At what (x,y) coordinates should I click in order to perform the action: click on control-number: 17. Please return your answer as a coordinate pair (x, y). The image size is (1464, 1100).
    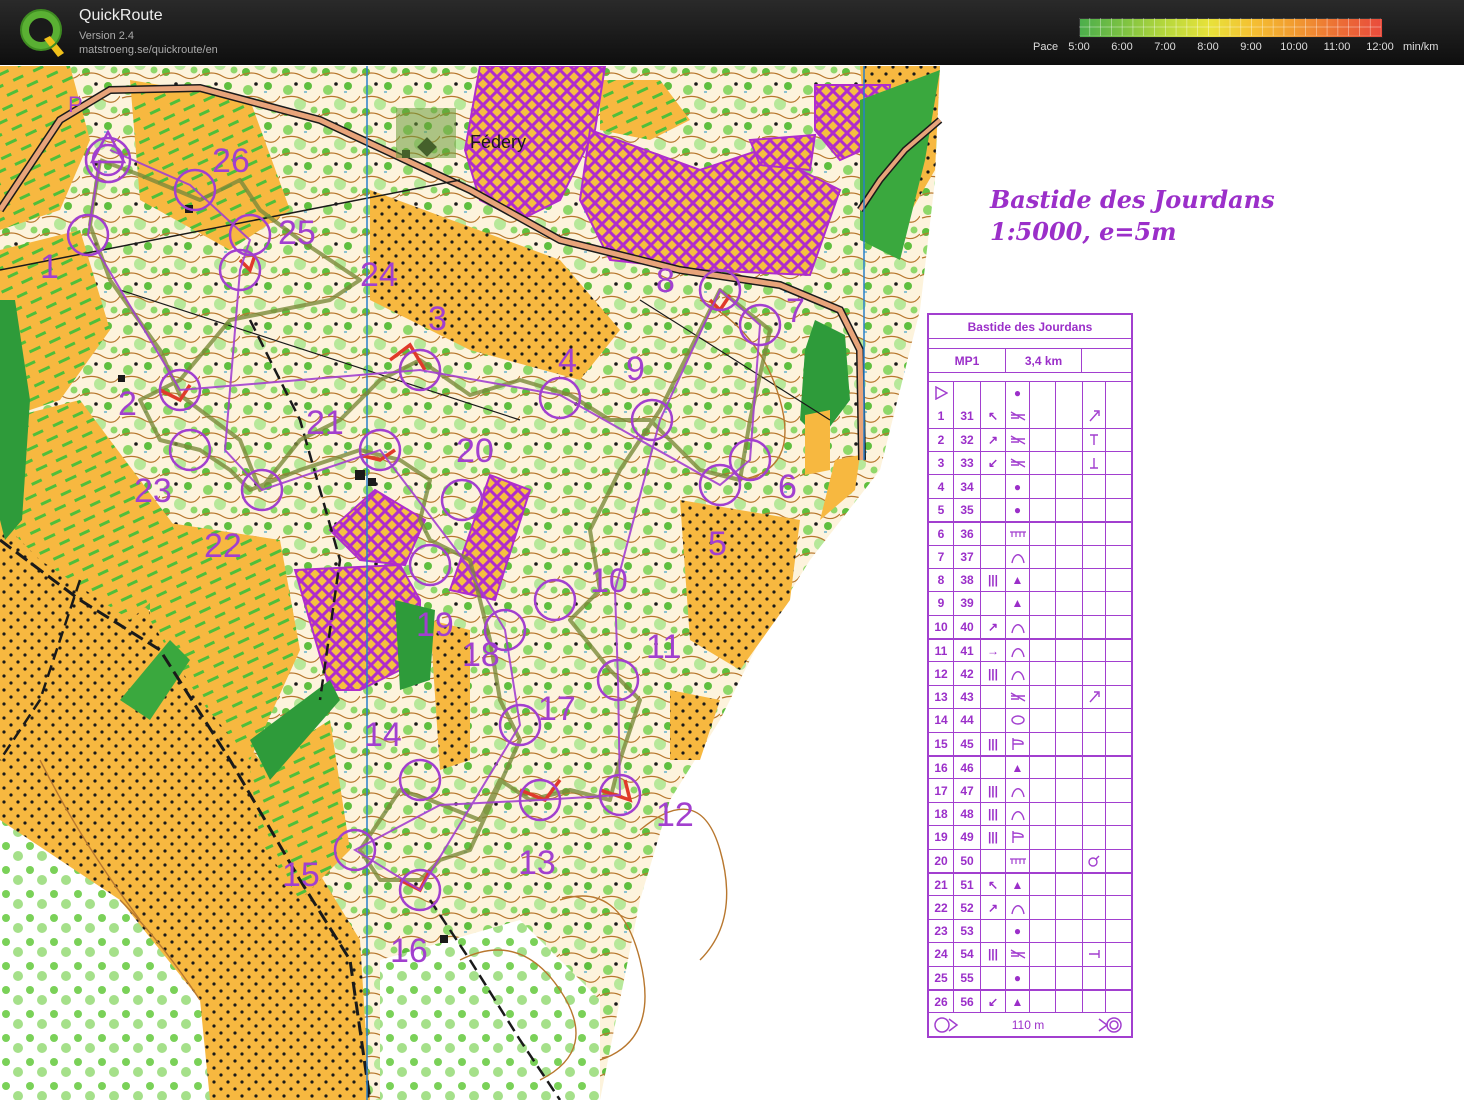
    Looking at the image, I should click on (557, 709).